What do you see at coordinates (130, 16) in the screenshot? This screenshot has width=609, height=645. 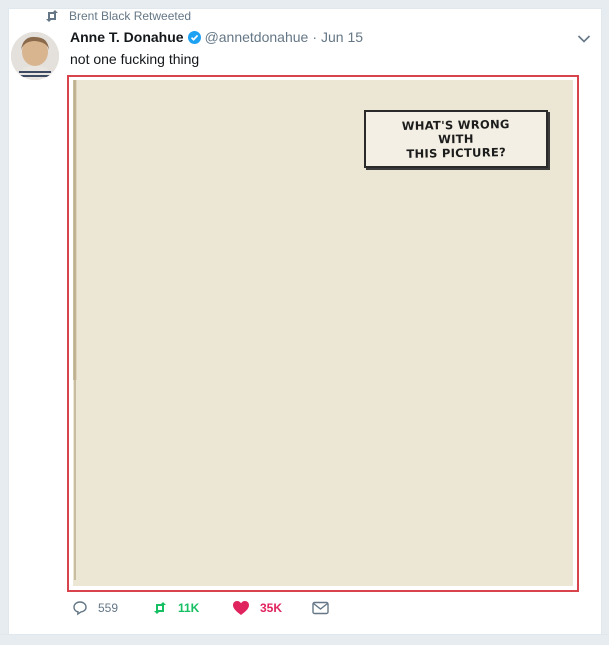 I see `retweet-context-text: Brent Black Retweeted` at bounding box center [130, 16].